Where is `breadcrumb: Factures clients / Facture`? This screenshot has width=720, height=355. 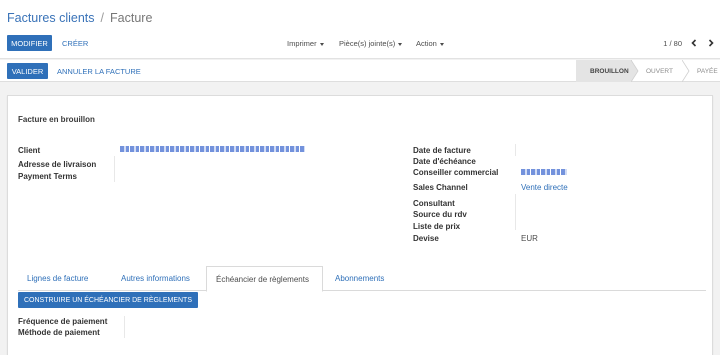
breadcrumb: Factures clients / Facture is located at coordinates (79, 18).